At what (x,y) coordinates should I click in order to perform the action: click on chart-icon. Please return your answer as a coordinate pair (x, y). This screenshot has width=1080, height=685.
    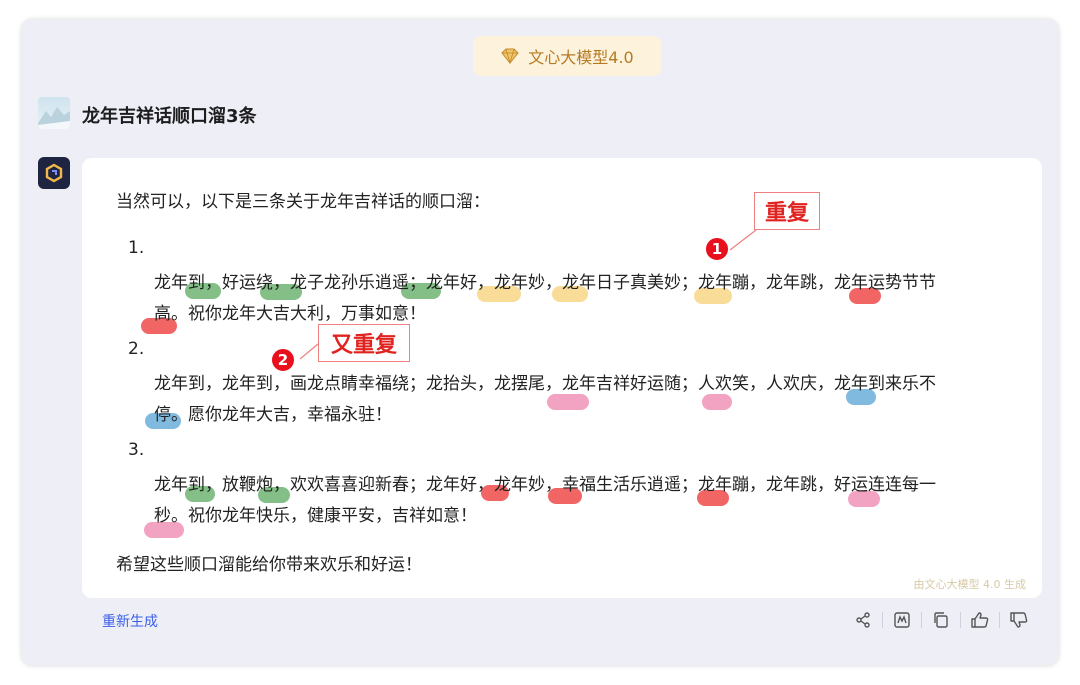
    Looking at the image, I should click on (902, 620).